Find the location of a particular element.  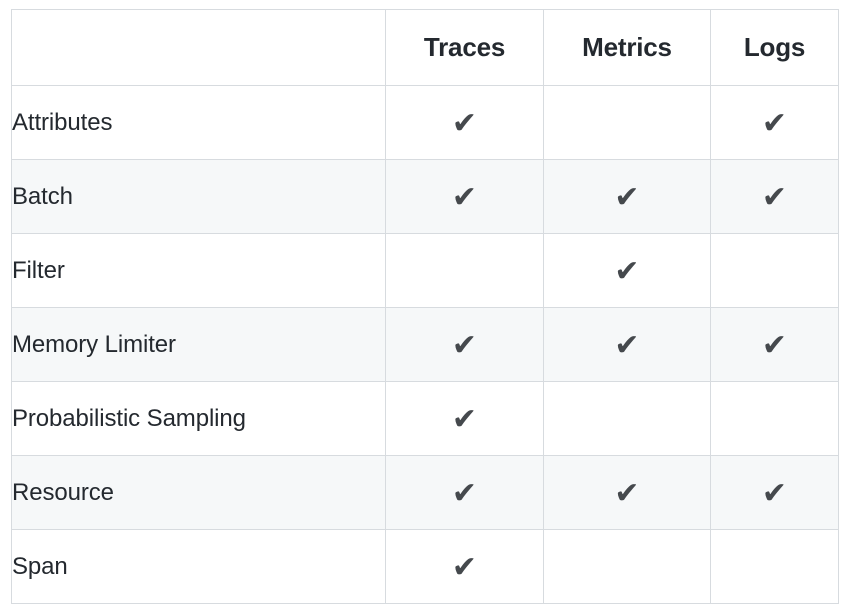

table-header: Traces Metrics Logs is located at coordinates (425, 47).